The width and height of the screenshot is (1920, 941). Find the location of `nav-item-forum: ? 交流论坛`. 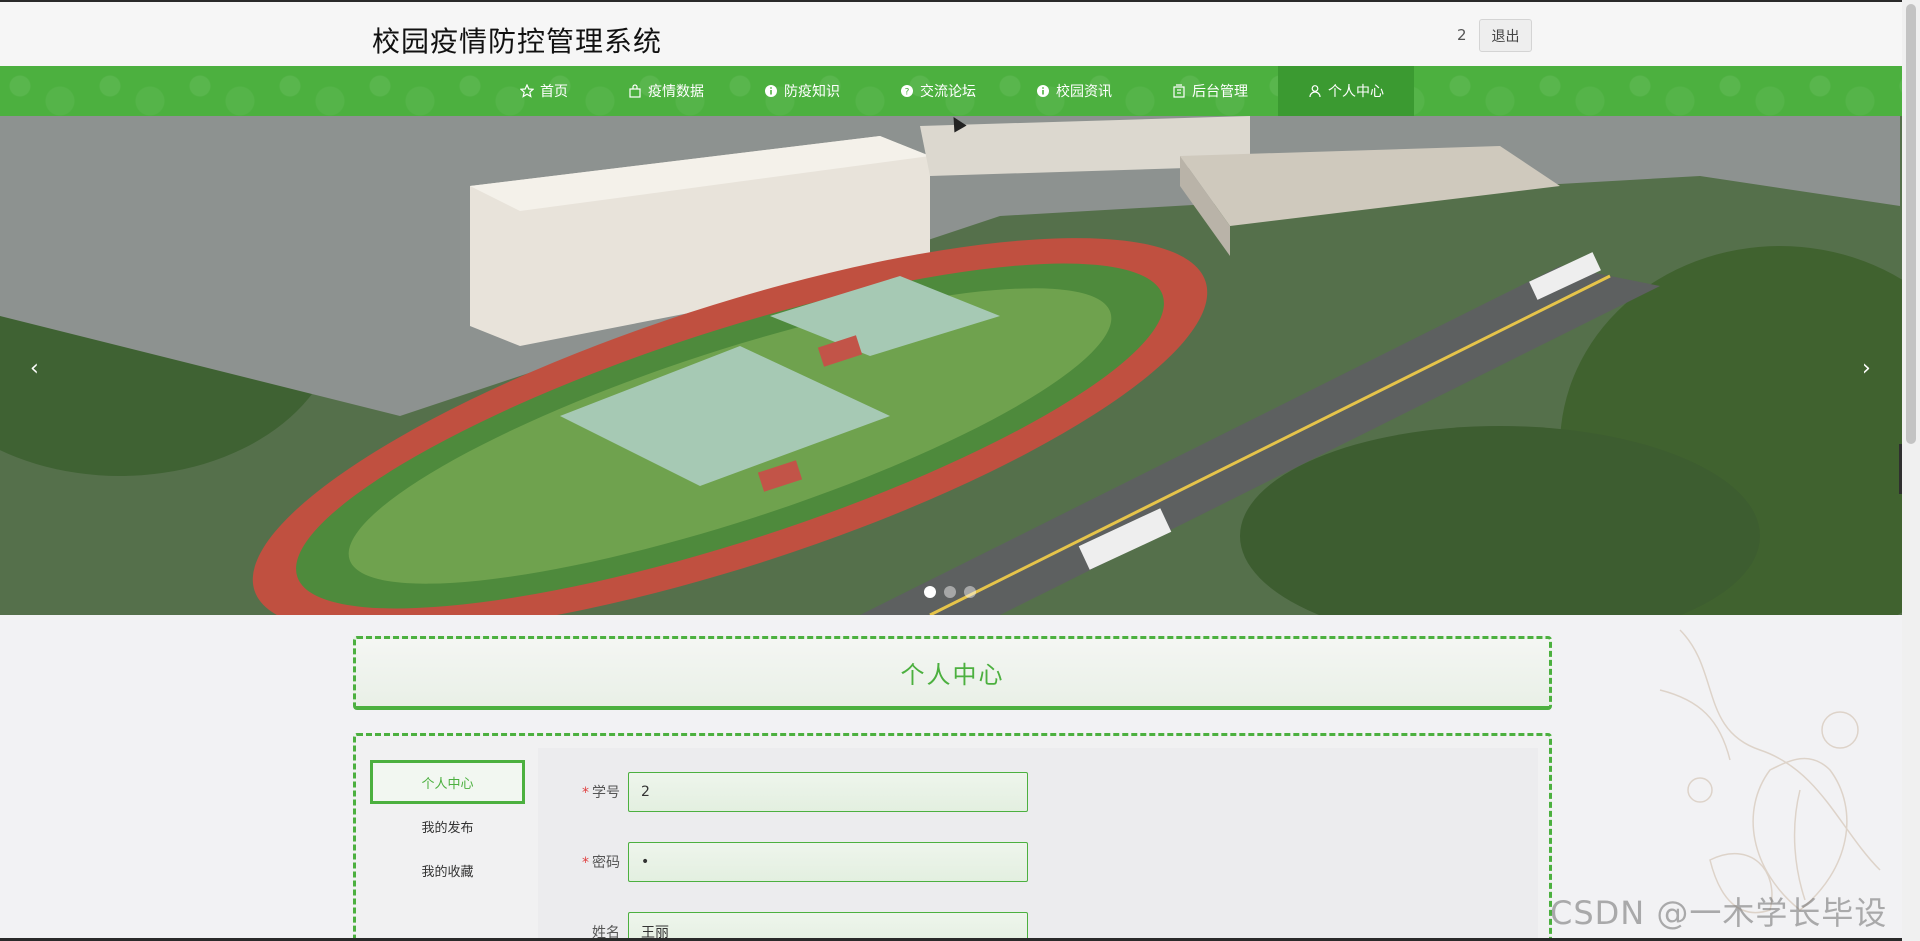

nav-item-forum: ? 交流论坛 is located at coordinates (938, 91).